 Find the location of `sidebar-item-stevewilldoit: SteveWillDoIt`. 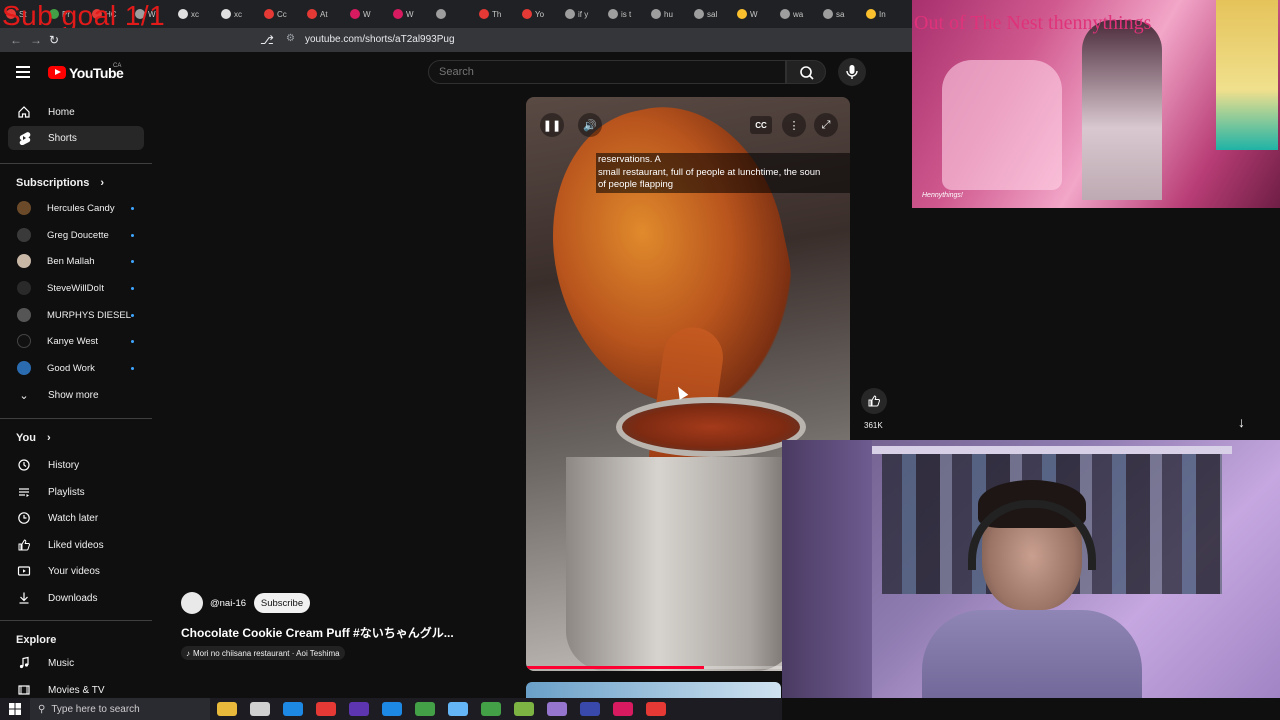

sidebar-item-stevewilldoit: SteveWillDoIt is located at coordinates (76, 288).